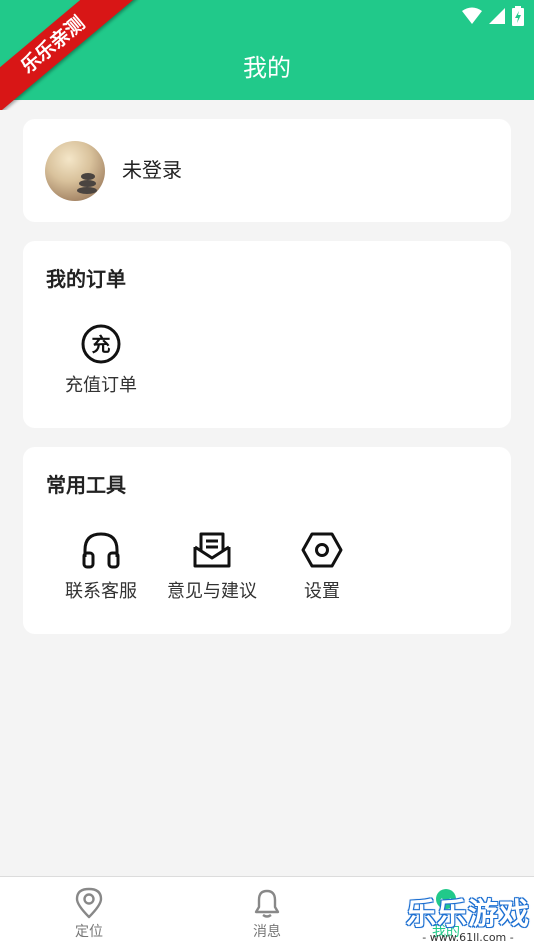  I want to click on tools-section-title: 常用工具, so click(86, 485).